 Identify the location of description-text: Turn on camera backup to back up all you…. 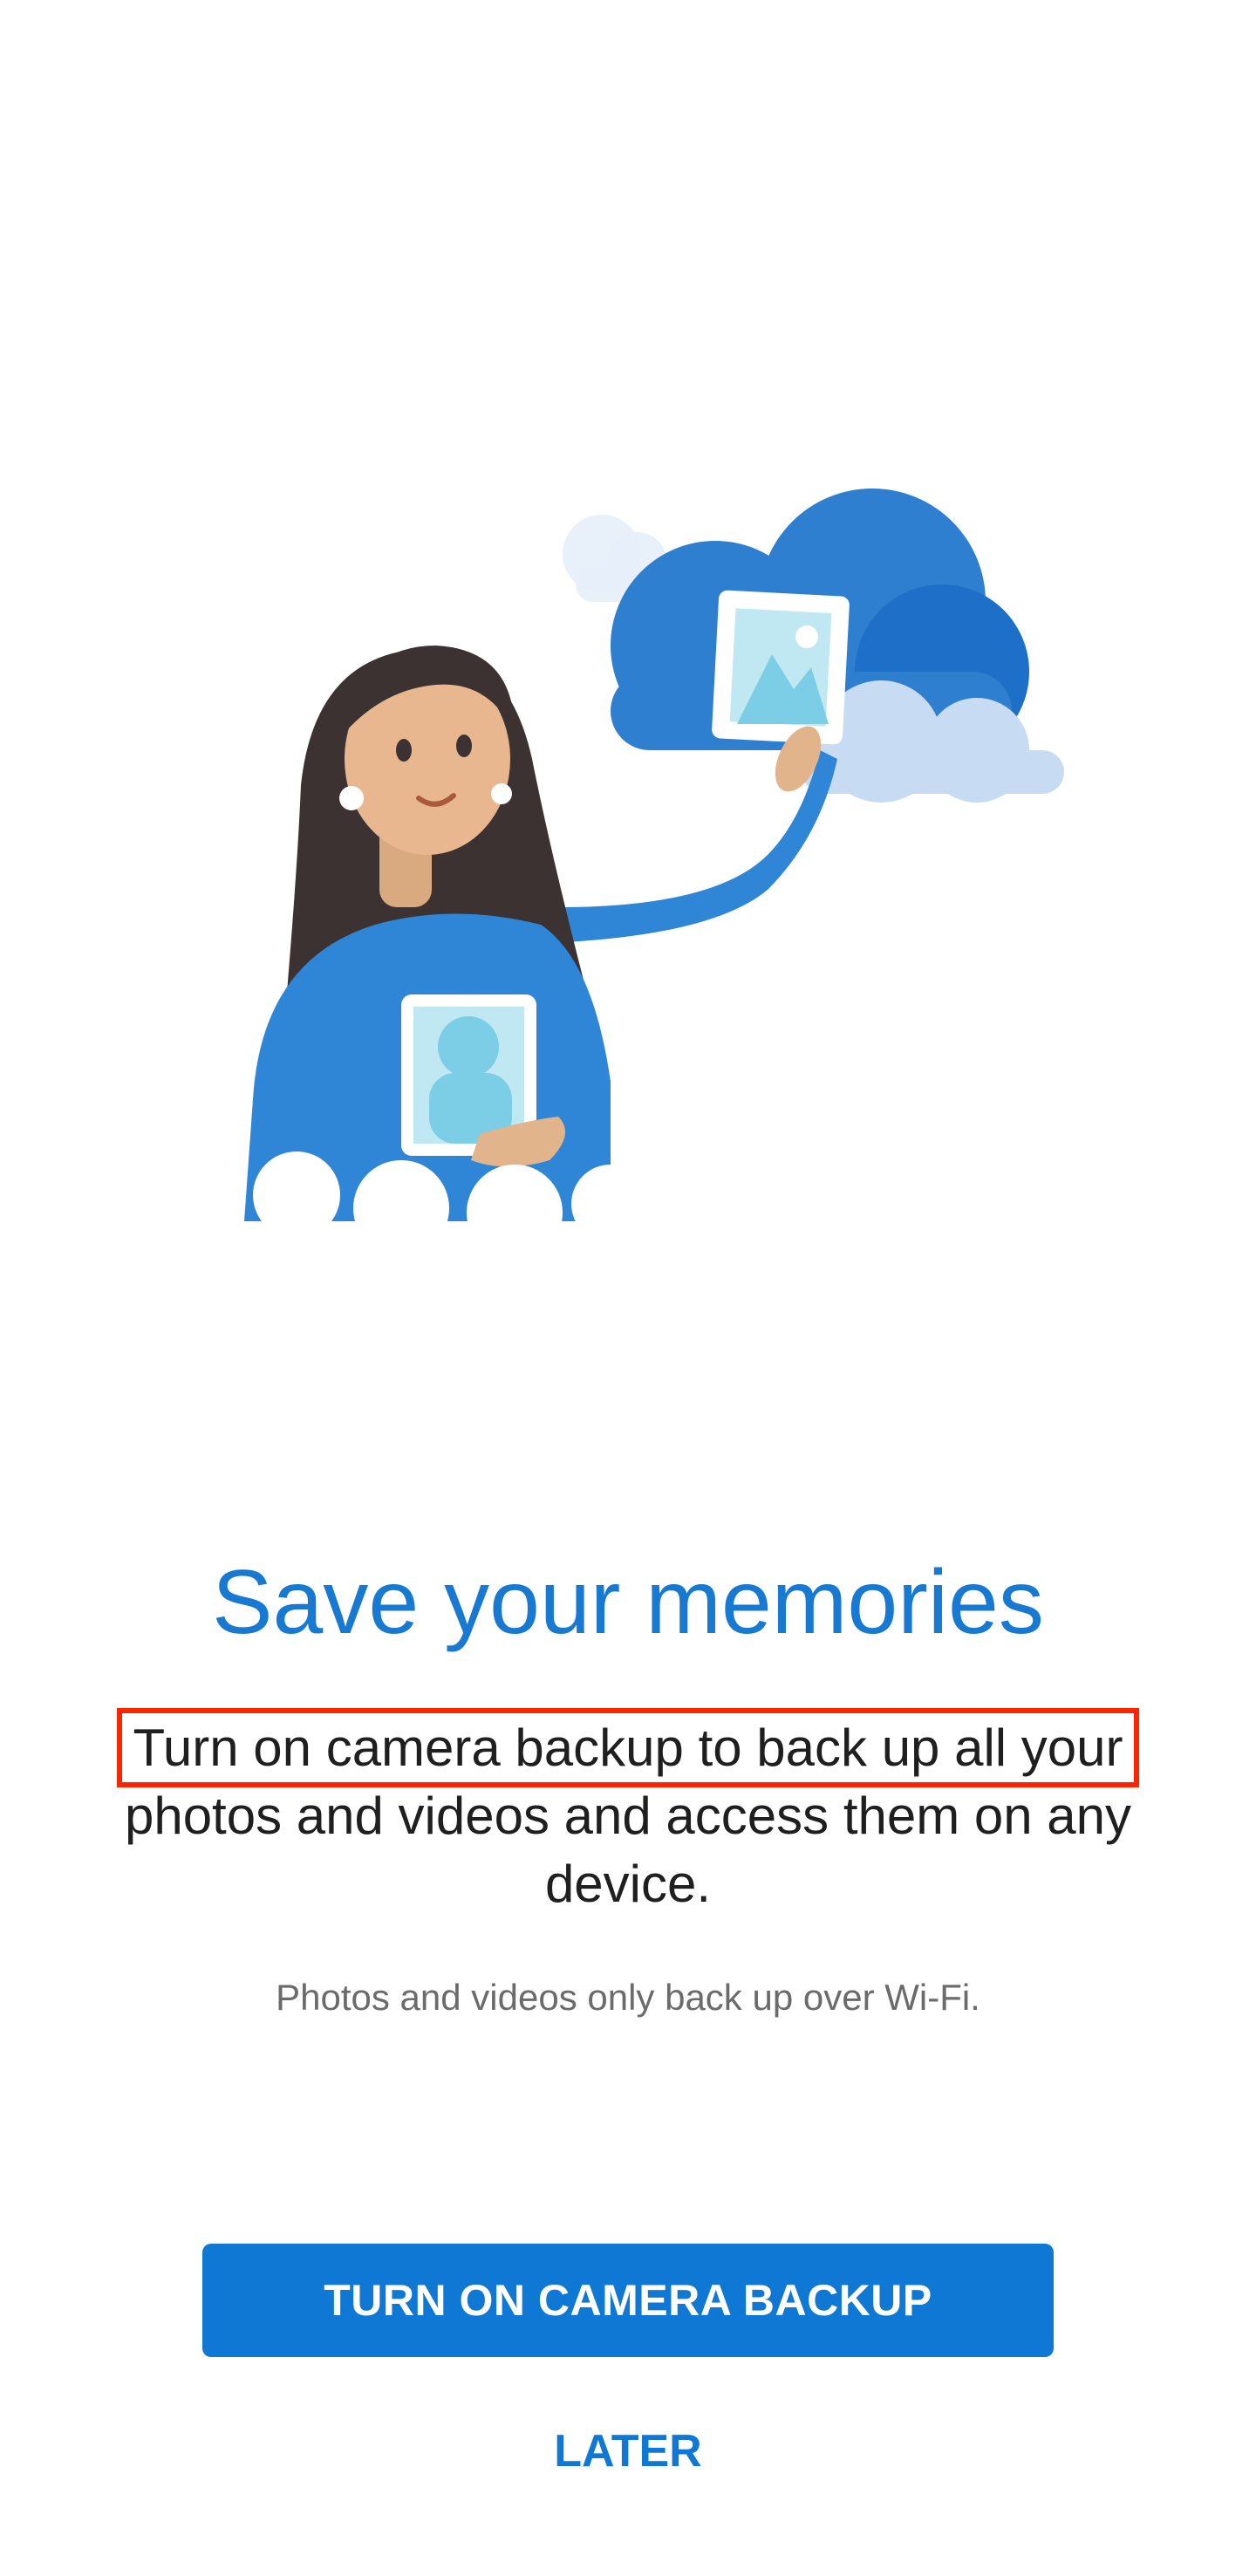
(628, 1813).